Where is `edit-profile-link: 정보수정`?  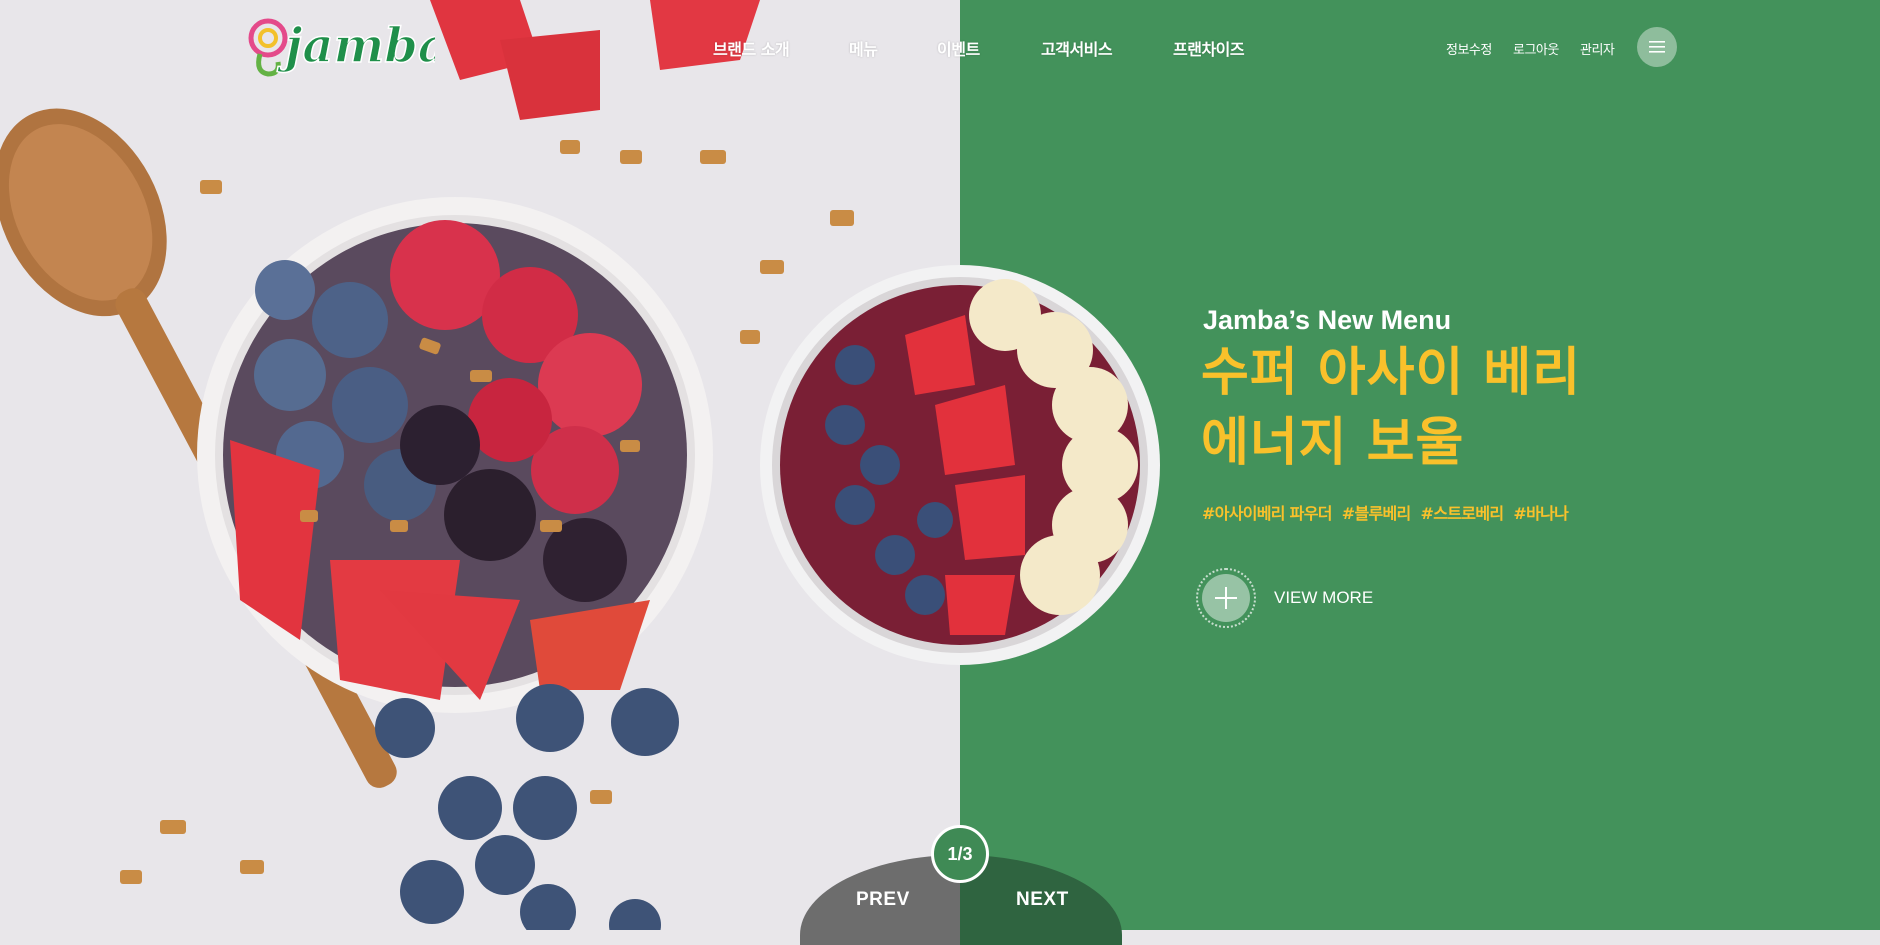 edit-profile-link: 정보수정 is located at coordinates (1469, 48).